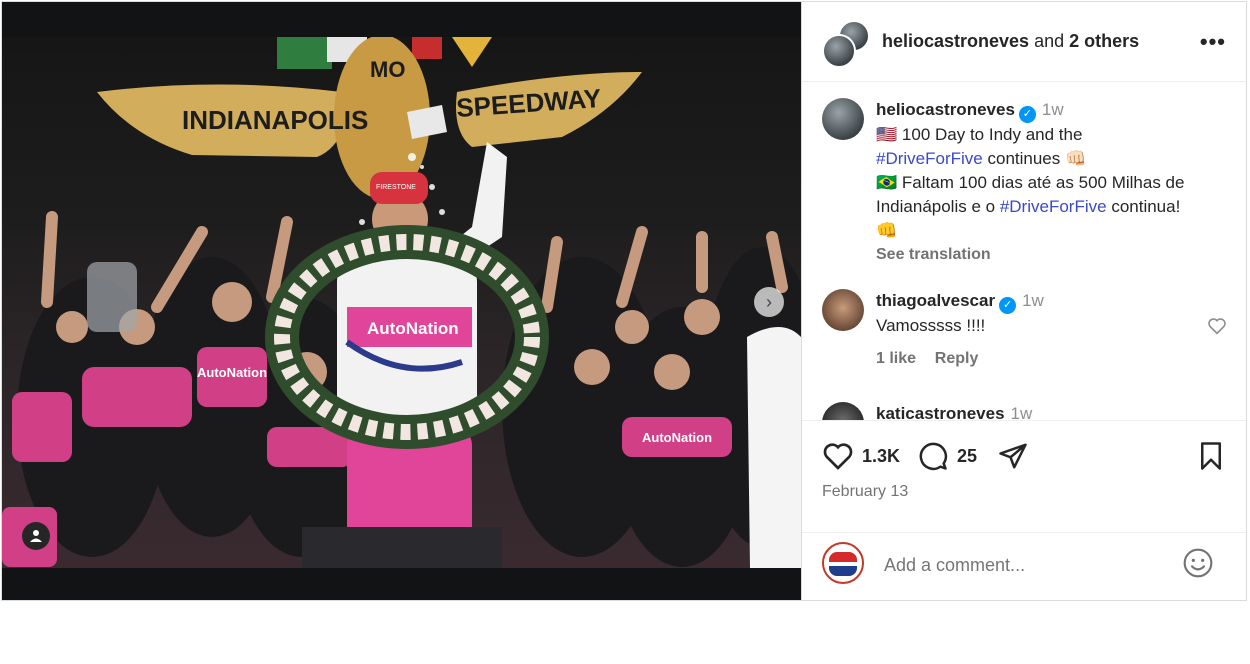 The height and width of the screenshot is (664, 1250). What do you see at coordinates (896, 358) in the screenshot?
I see `comment-likes: 1 like` at bounding box center [896, 358].